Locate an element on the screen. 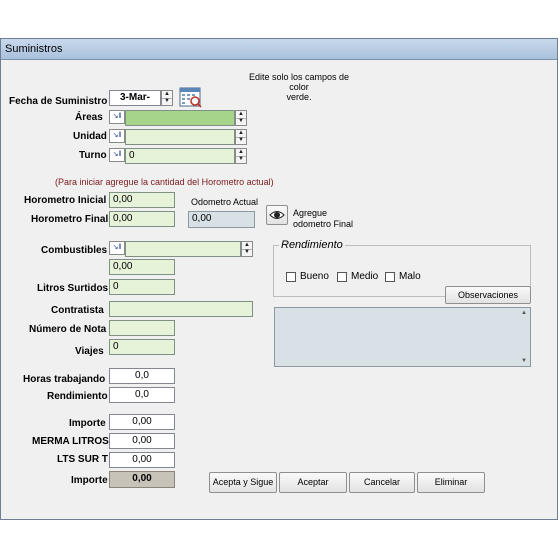 Image resolution: width=560 pixels, height=560 pixels. turno-label: Turno is located at coordinates (93, 155).